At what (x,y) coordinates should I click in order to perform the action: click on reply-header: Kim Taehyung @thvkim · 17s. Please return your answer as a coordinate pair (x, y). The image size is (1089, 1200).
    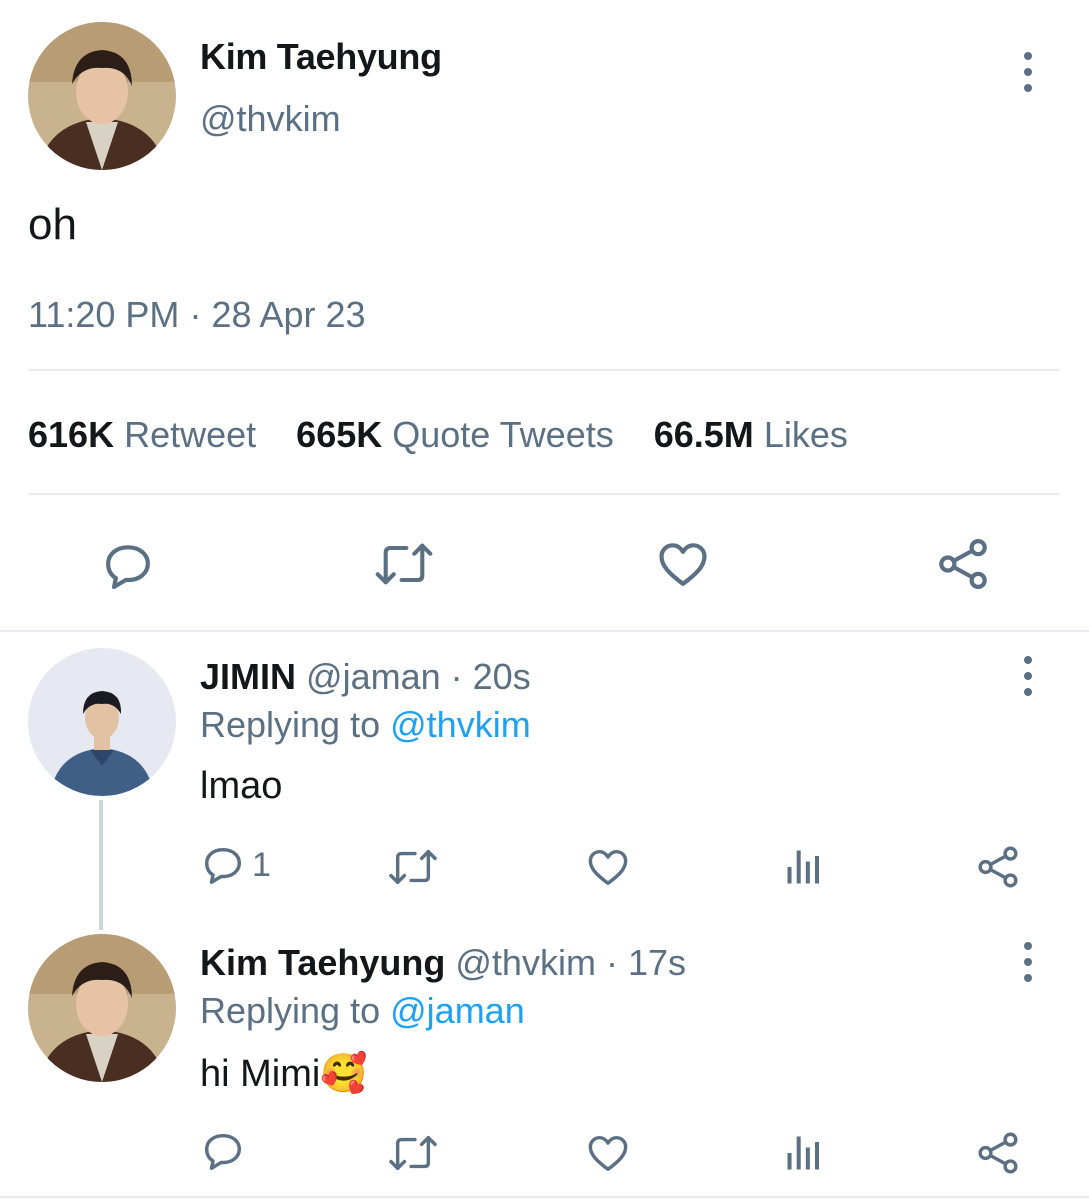
    Looking at the image, I should click on (443, 963).